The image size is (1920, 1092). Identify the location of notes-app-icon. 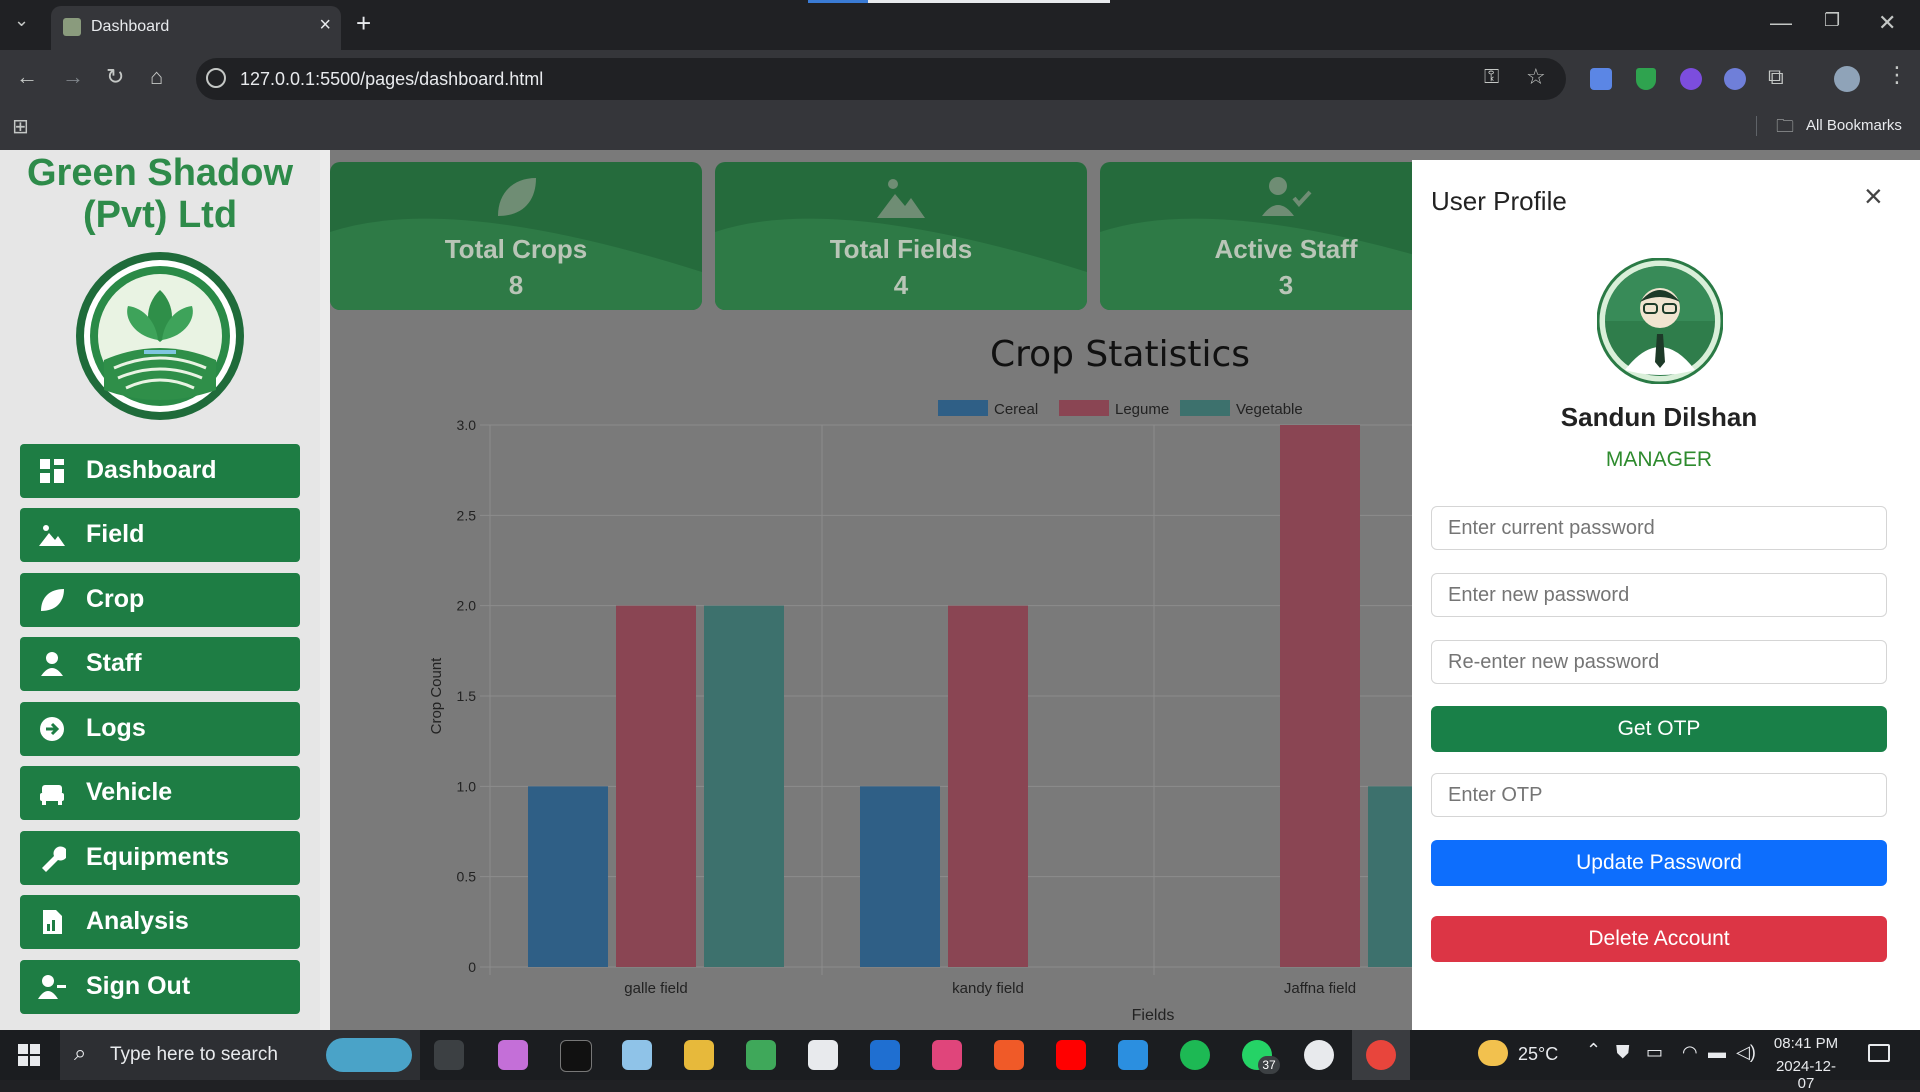
(637, 1055).